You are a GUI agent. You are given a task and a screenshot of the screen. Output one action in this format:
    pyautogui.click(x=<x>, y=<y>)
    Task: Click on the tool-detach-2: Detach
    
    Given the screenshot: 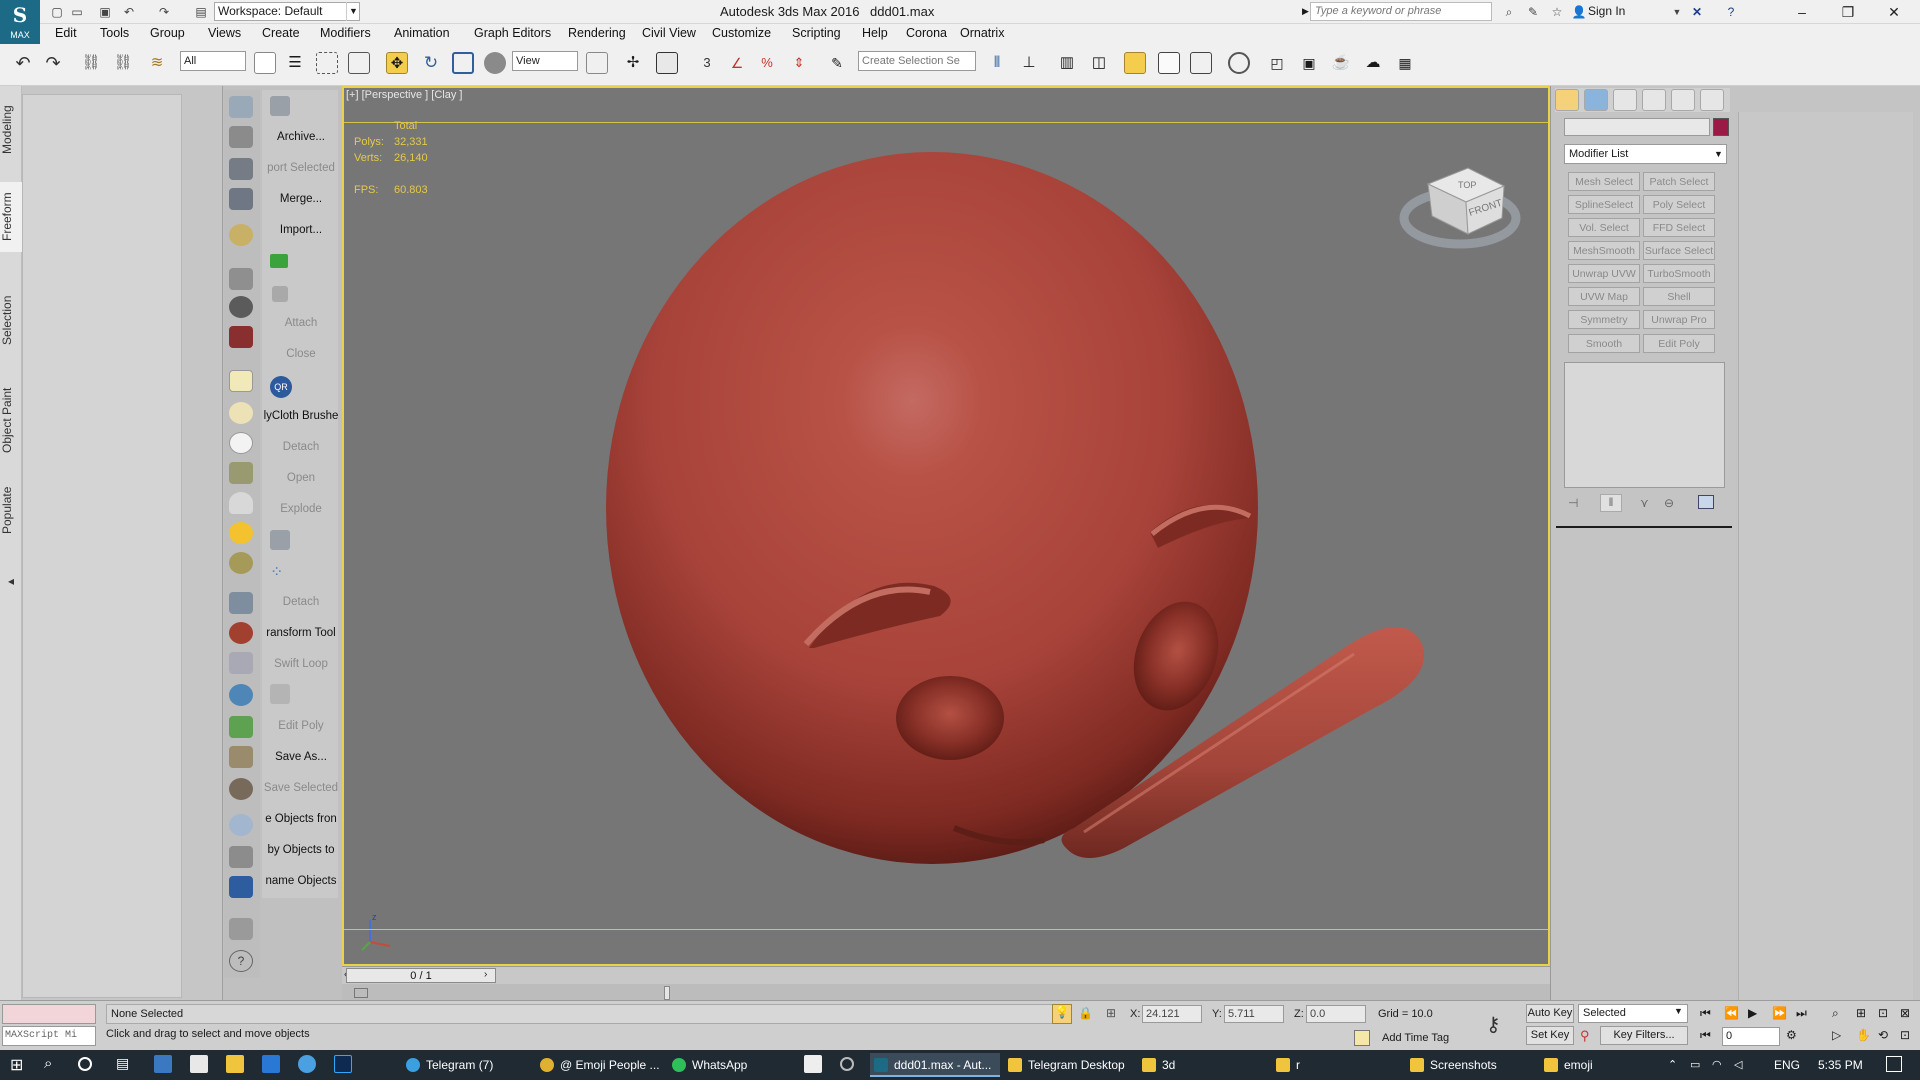 What is the action you would take?
    pyautogui.click(x=301, y=602)
    